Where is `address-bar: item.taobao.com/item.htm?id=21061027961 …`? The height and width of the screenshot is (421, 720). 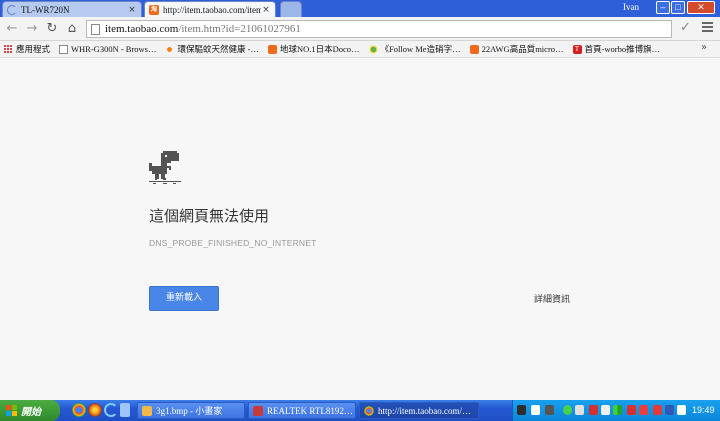
address-bar: item.taobao.com/item.htm?id=21061027961 … is located at coordinates (379, 29).